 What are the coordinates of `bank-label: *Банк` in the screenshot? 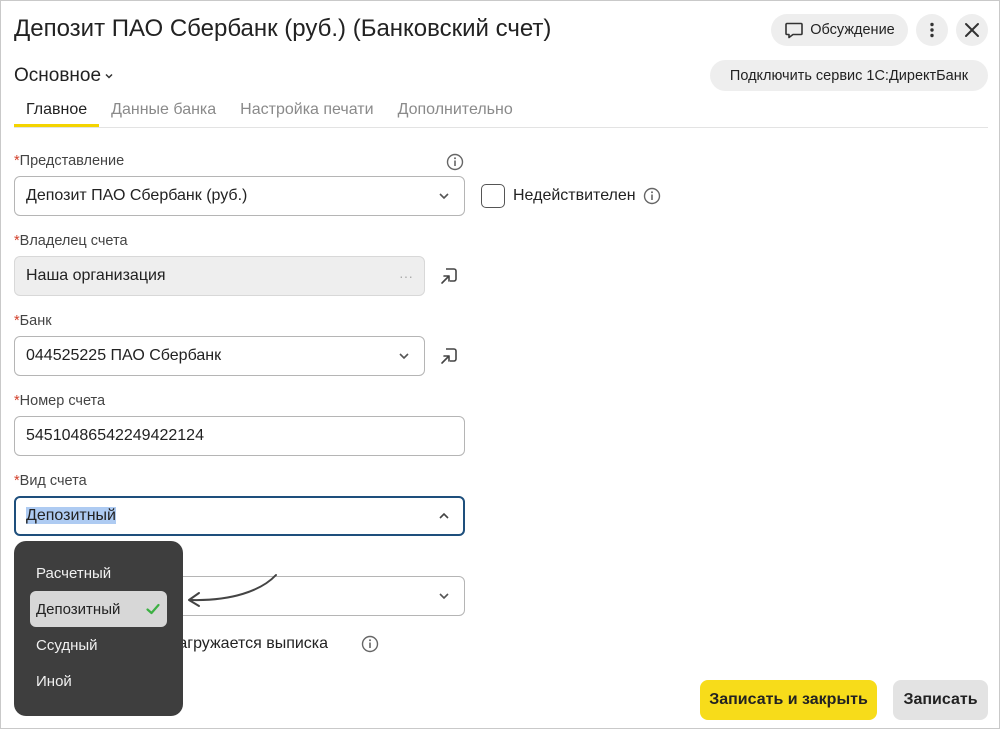 It's located at (33, 321).